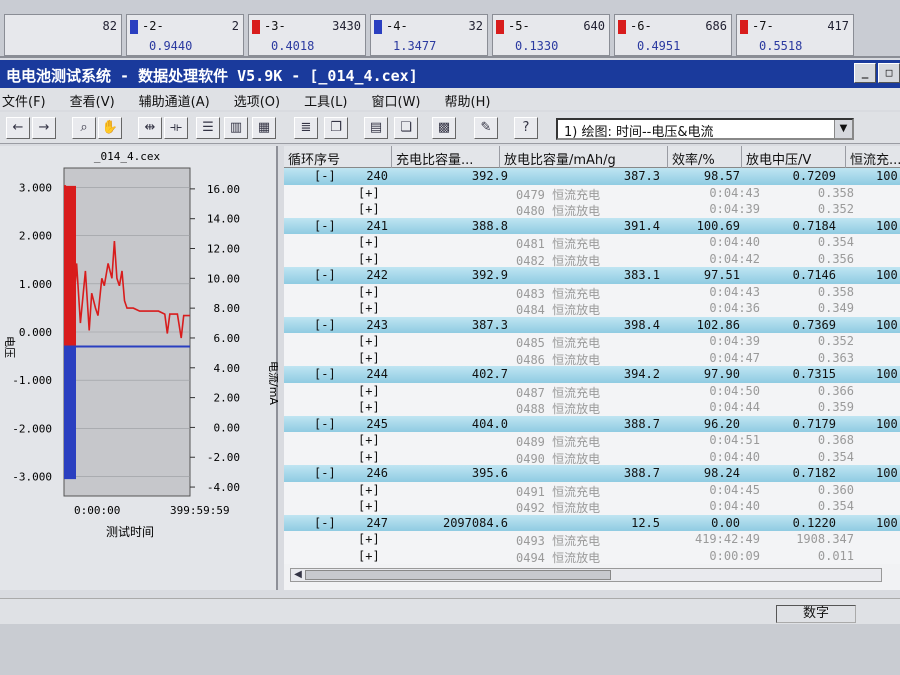 This screenshot has width=900, height=675. I want to click on fit-horizontal-icon: ⇹, so click(150, 128).